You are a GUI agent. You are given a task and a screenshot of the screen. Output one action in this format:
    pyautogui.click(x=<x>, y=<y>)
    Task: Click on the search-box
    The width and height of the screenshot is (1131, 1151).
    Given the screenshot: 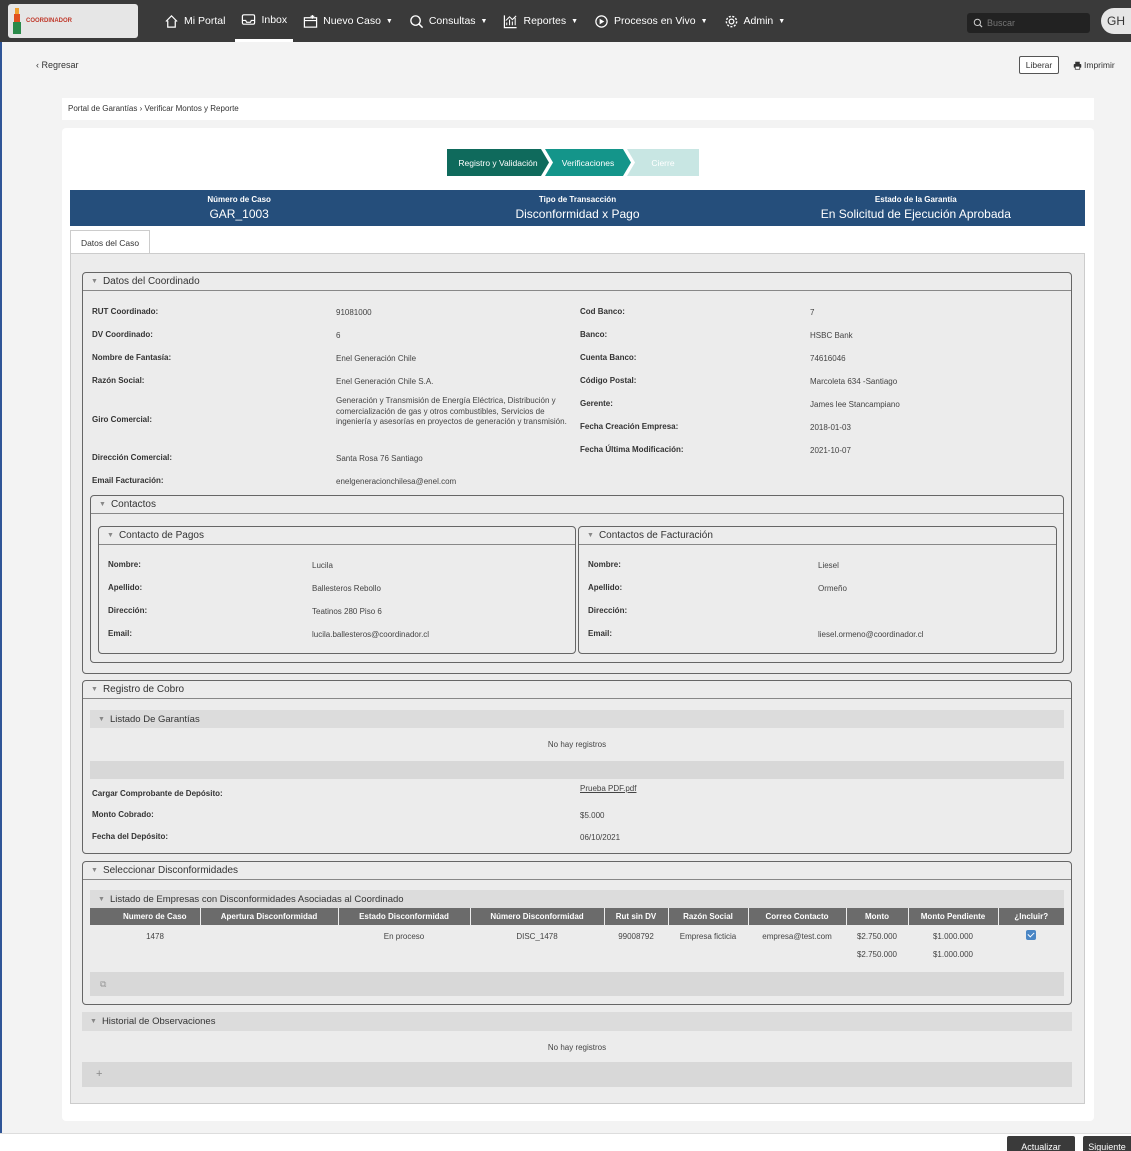 What is the action you would take?
    pyautogui.click(x=1028, y=23)
    